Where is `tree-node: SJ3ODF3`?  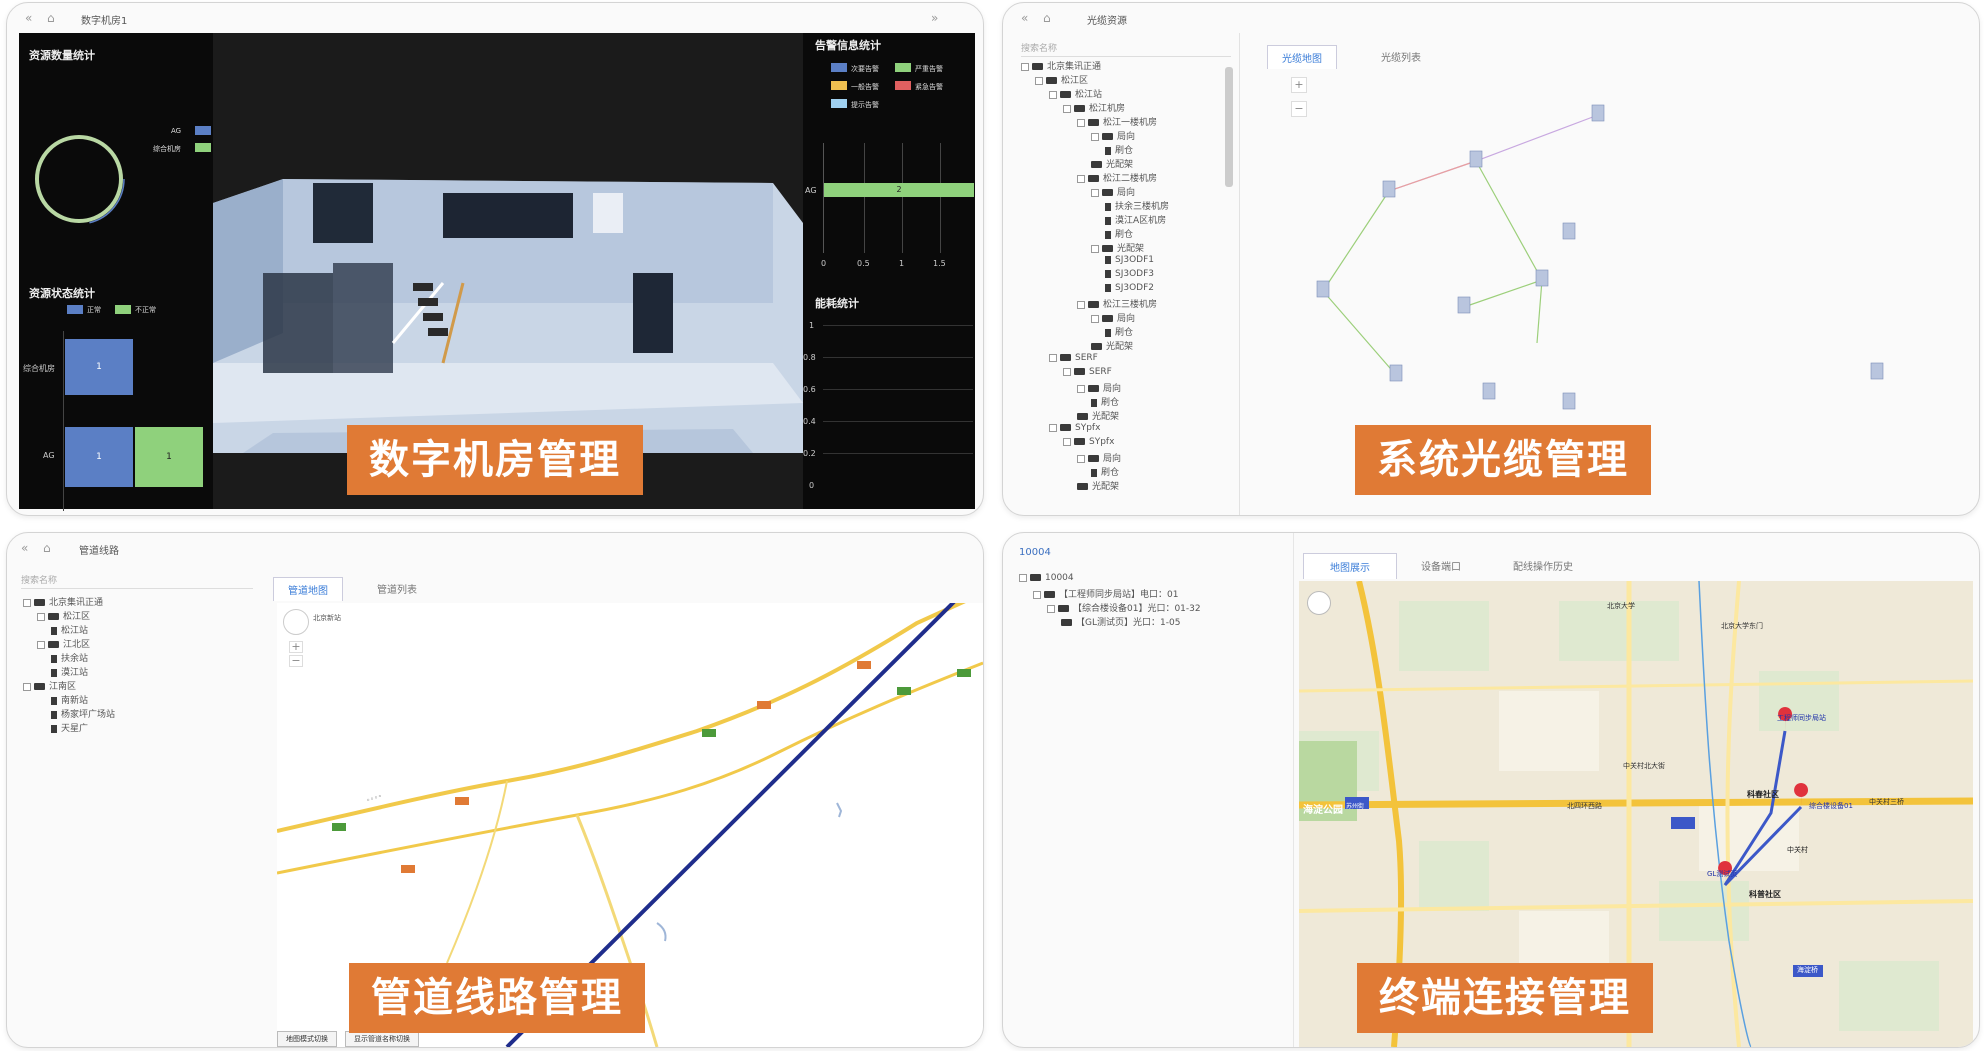
tree-node: SJ3ODF3 is located at coordinates (1129, 274).